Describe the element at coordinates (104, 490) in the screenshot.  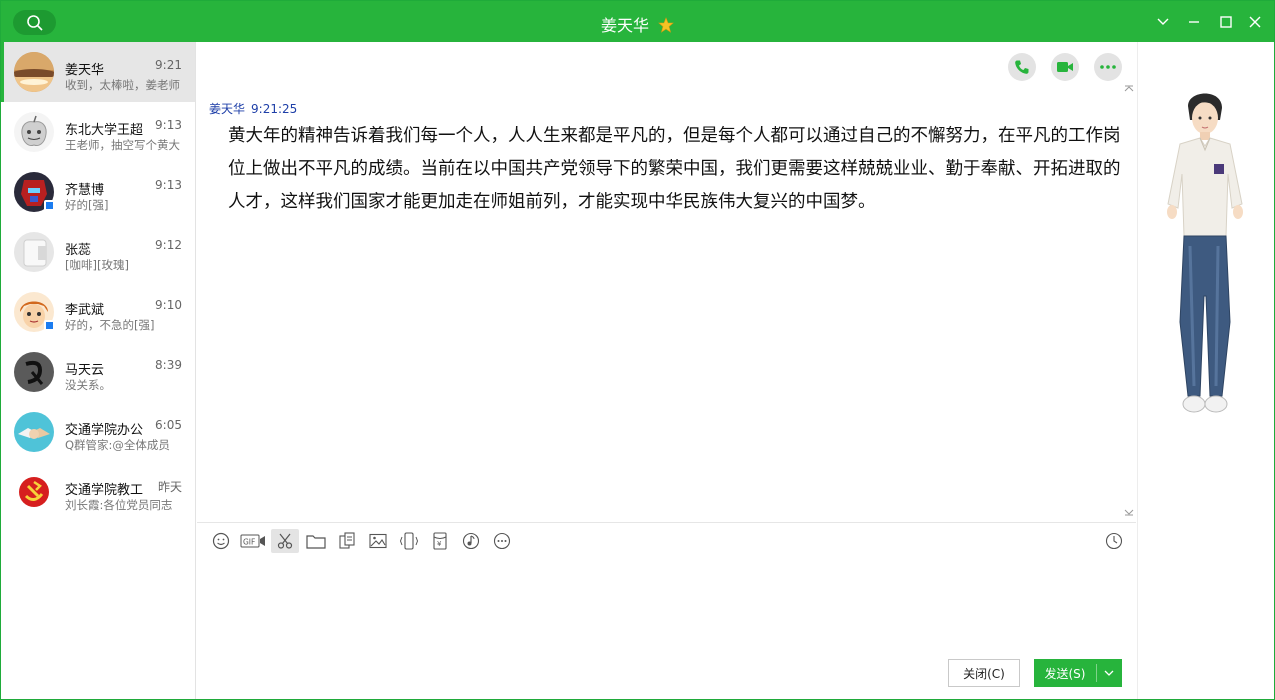
I see `conversation-name: 交通学院教工` at that location.